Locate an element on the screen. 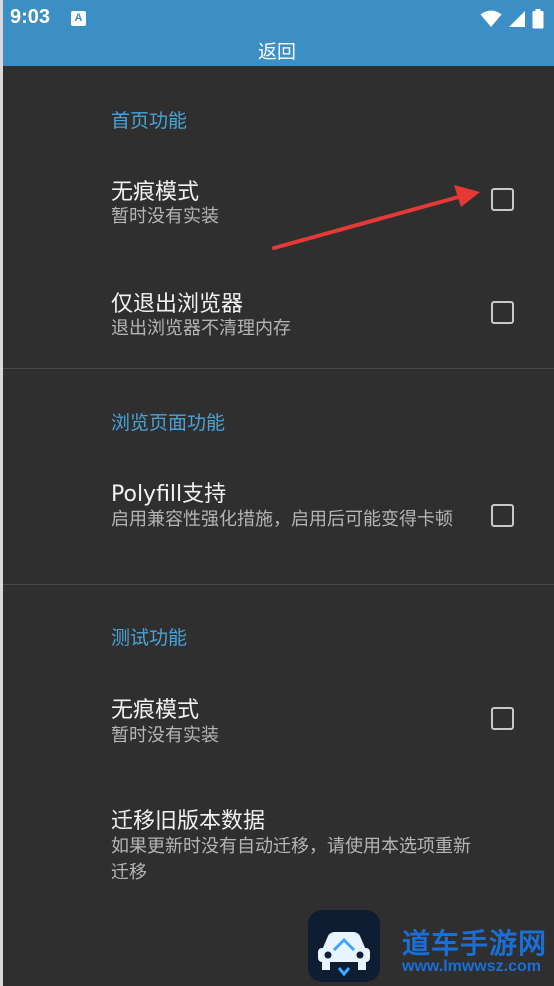  toolbar-title: 返回 is located at coordinates (276, 52).